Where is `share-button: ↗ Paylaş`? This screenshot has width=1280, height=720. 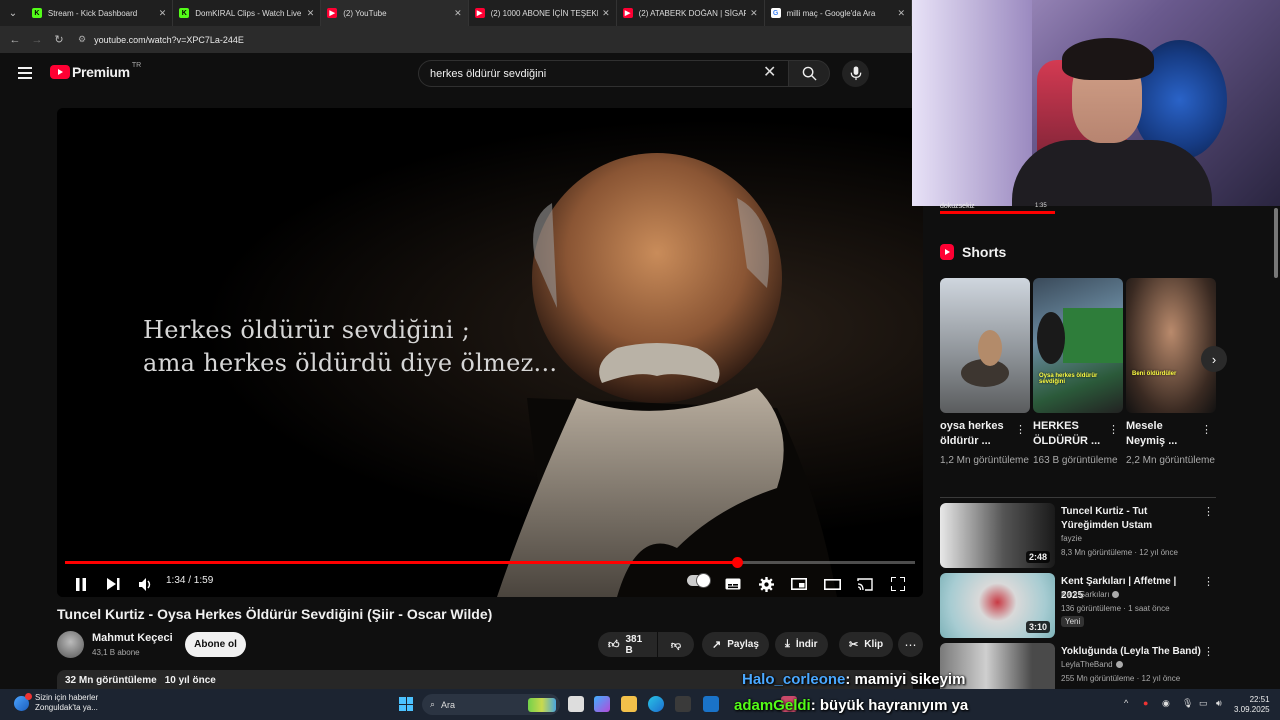 share-button: ↗ Paylaş is located at coordinates (735, 644).